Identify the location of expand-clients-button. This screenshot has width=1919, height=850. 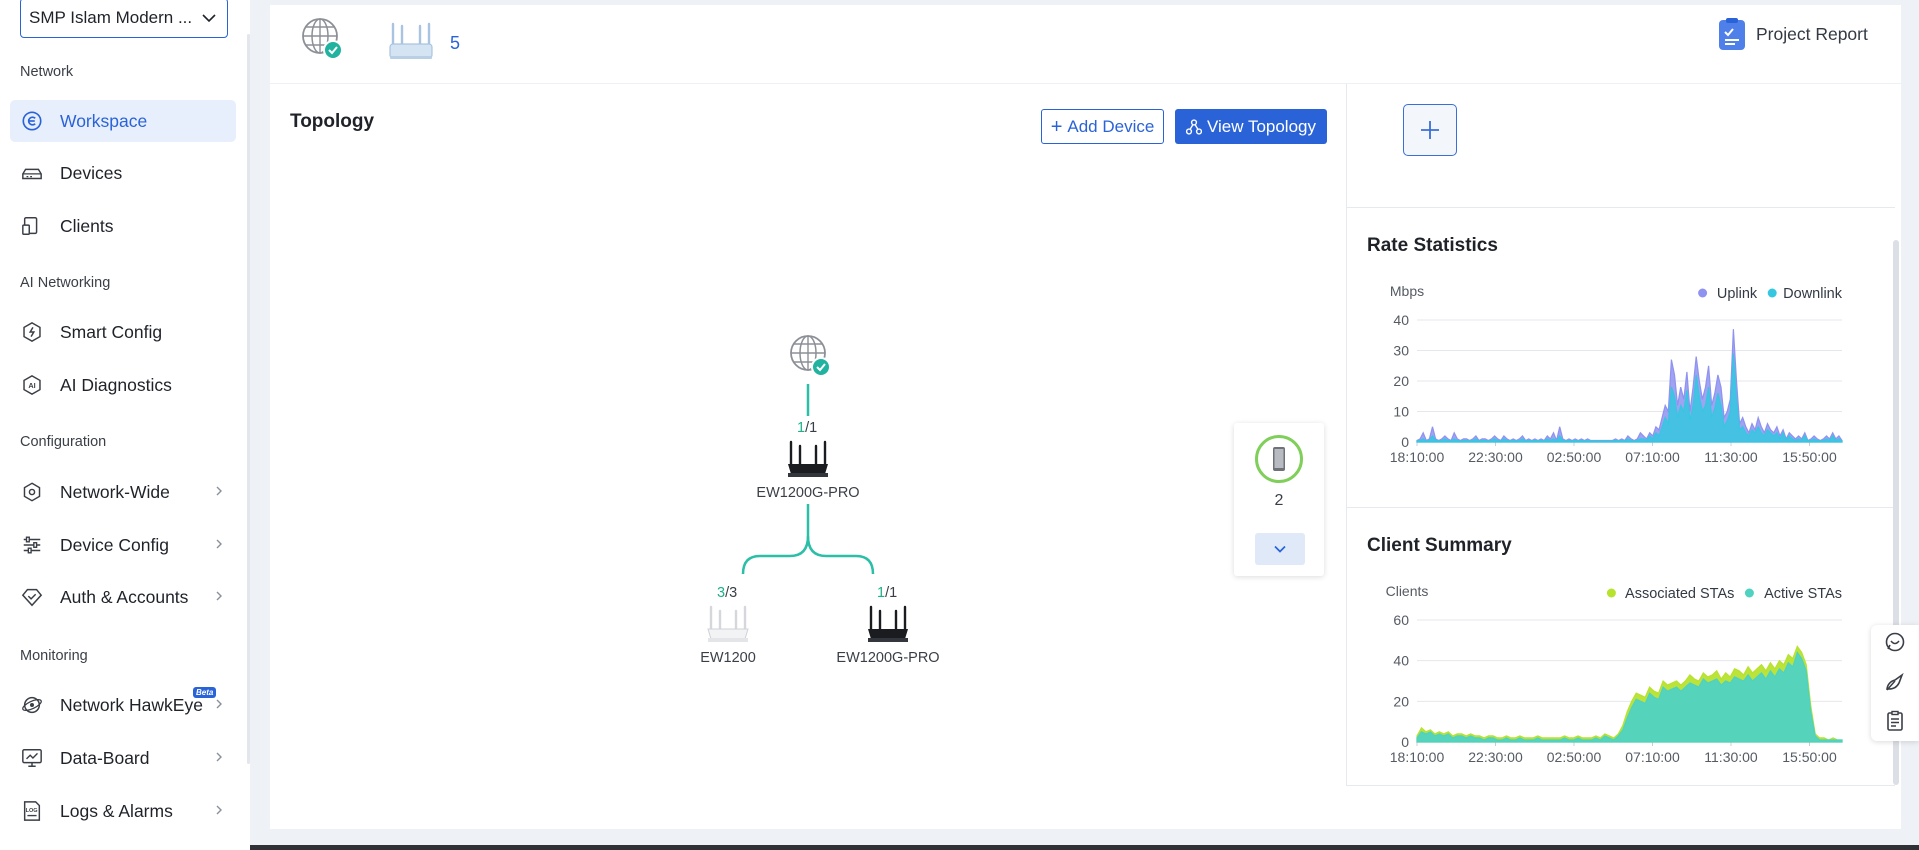
(1280, 549).